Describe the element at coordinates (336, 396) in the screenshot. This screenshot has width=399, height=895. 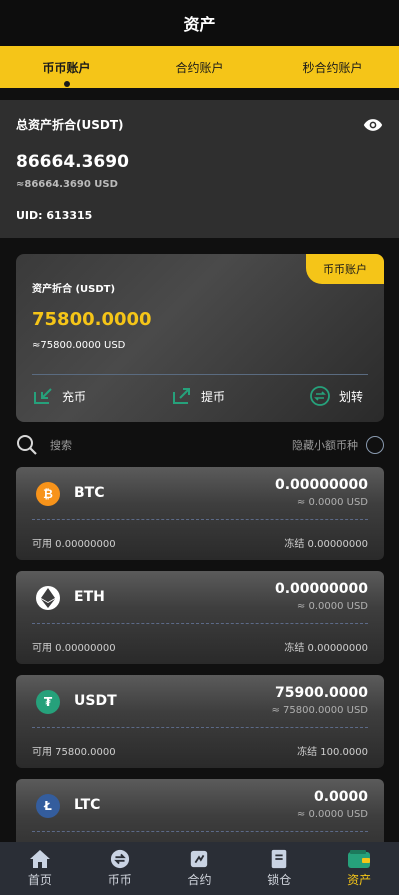
I see `transfer-button: 划转` at that location.